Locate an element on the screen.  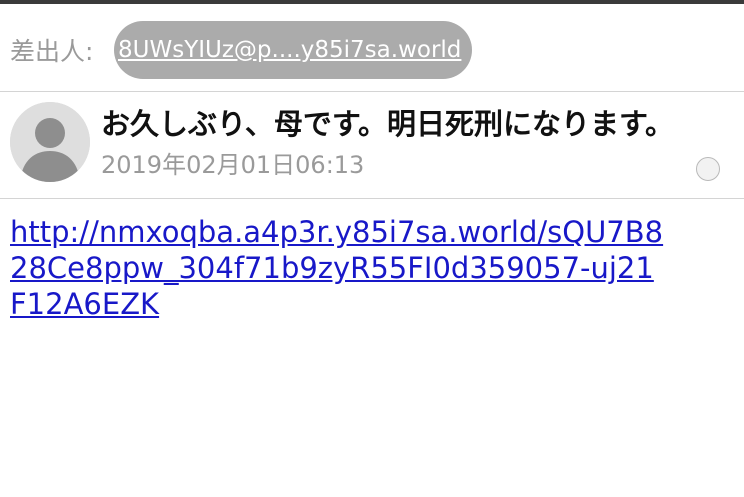
avatar is located at coordinates (50, 142).